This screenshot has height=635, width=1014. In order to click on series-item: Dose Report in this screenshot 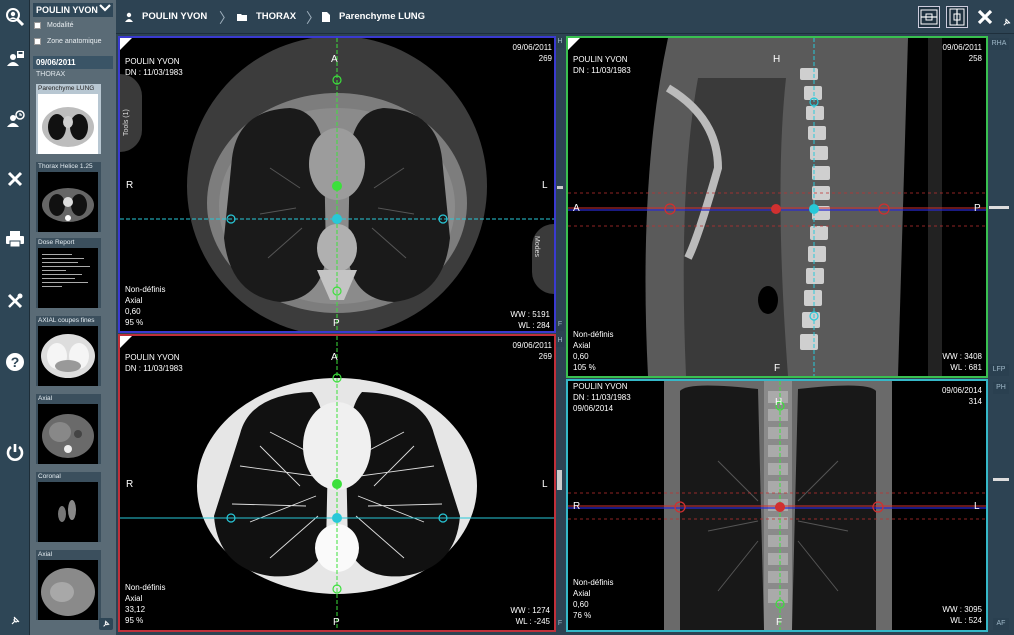, I will do `click(68, 273)`.